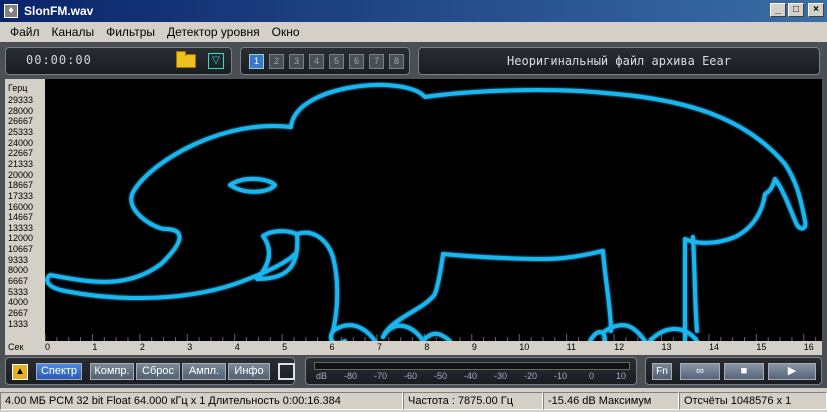  I want to click on y-axis-unit: Герц, so click(18, 88).